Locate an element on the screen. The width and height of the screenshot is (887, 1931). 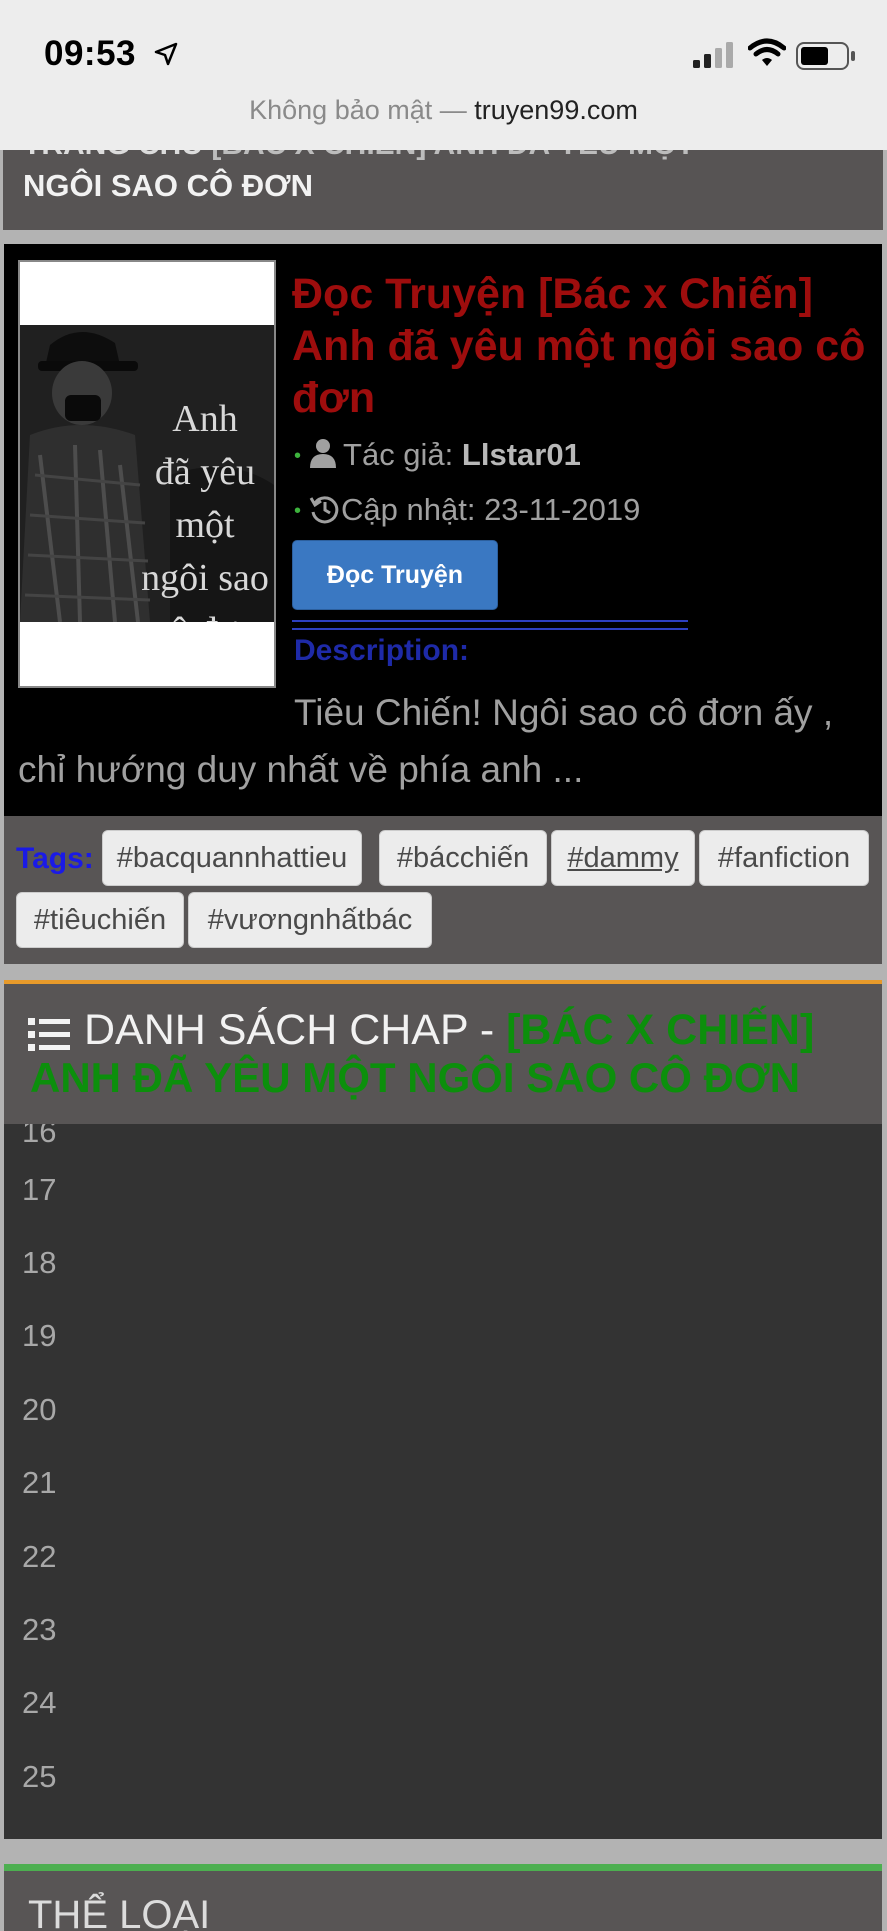
status-bar: 09:53 is located at coordinates (443, 47).